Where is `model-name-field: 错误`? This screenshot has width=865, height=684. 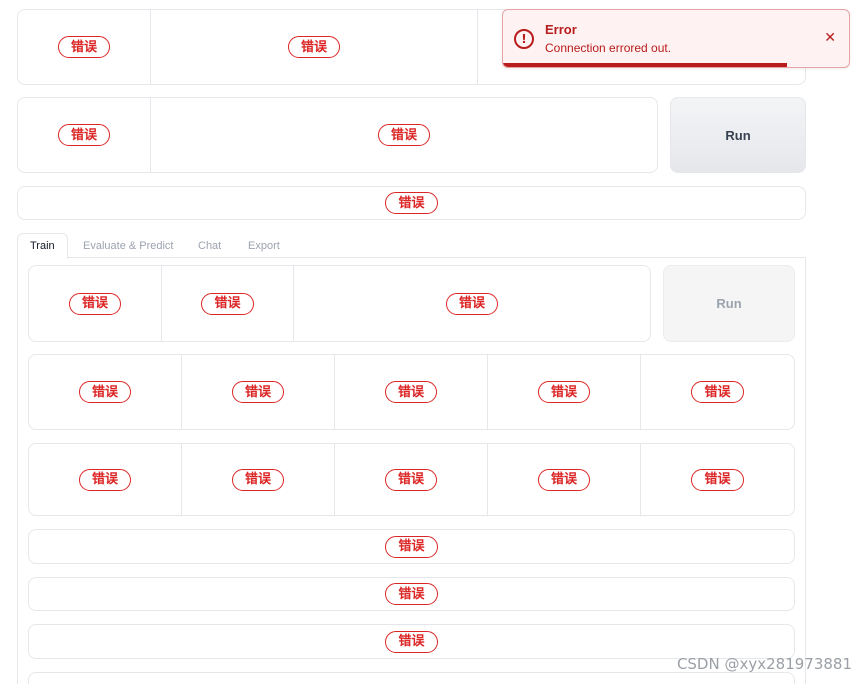 model-name-field: 错误 is located at coordinates (314, 47).